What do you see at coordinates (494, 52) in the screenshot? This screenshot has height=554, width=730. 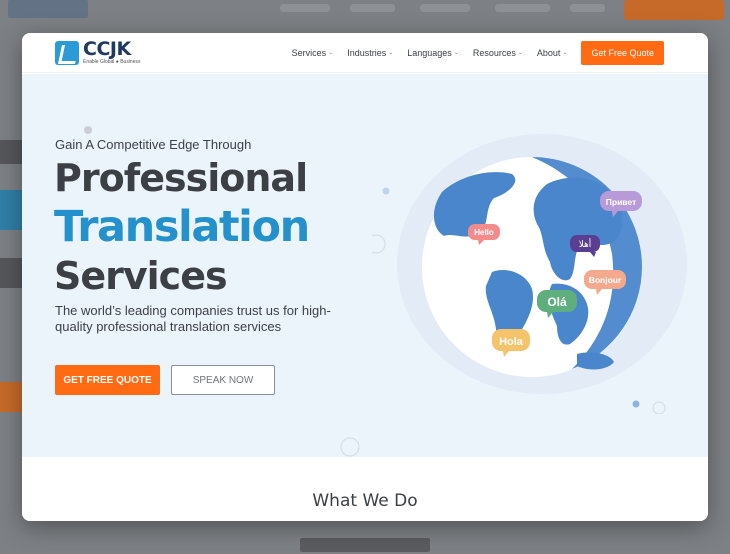 I see `nav-item-label: Resources` at bounding box center [494, 52].